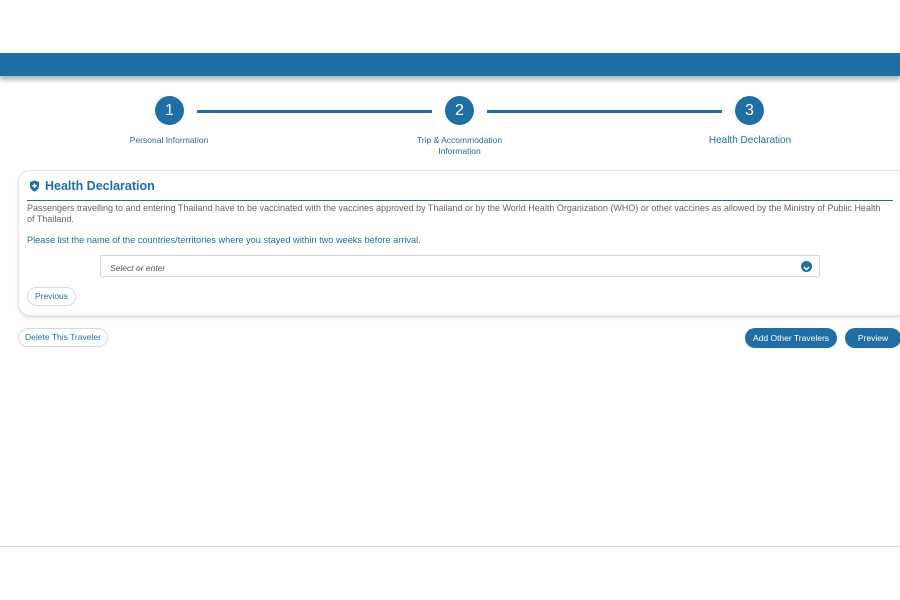 Image resolution: width=900 pixels, height=600 pixels. Describe the element at coordinates (100, 186) in the screenshot. I see `card-title-text: Health Declaration` at that location.